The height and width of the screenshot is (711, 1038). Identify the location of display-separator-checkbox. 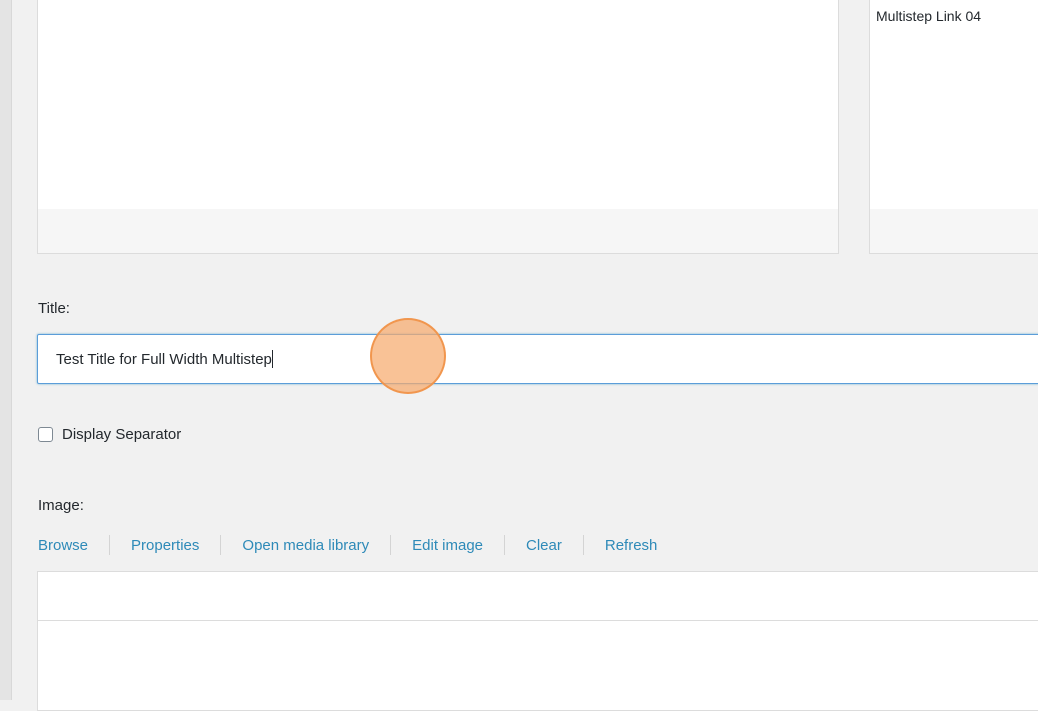
(45, 434).